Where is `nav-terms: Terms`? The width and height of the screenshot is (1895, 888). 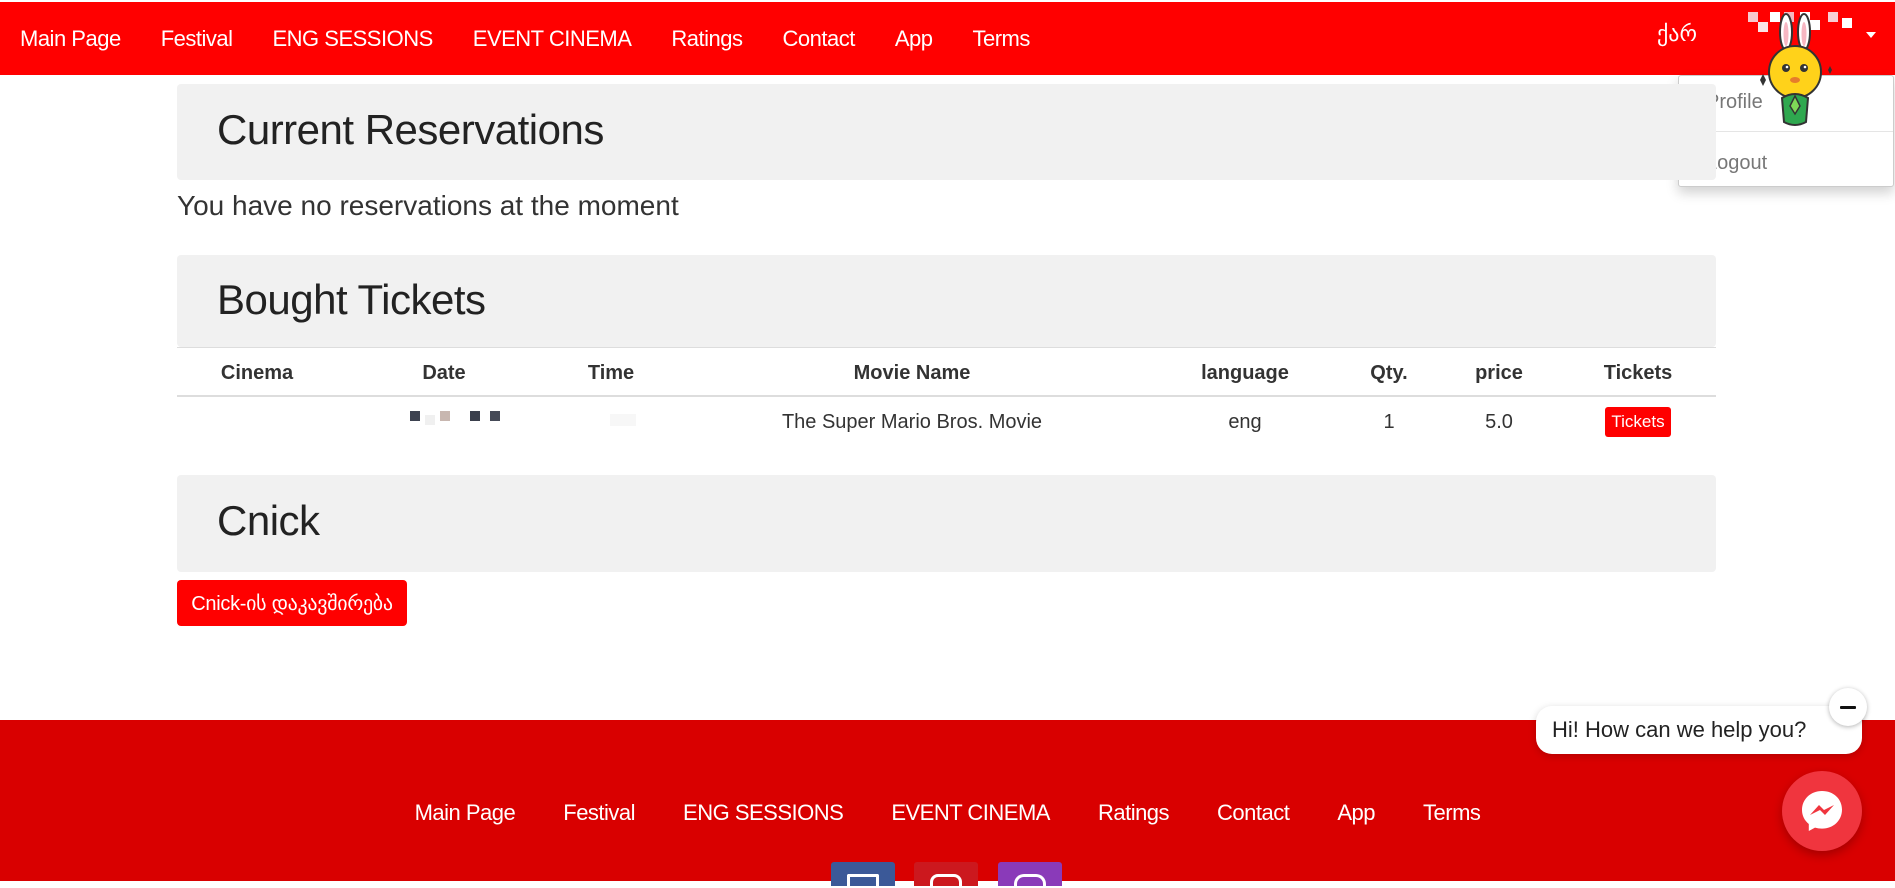 nav-terms: Terms is located at coordinates (1001, 39).